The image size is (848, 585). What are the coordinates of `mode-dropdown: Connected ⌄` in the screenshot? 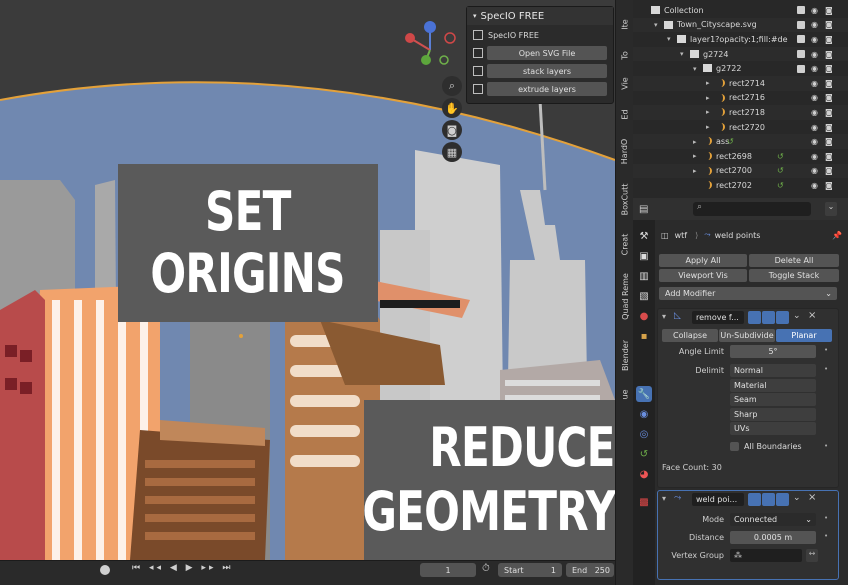 It's located at (773, 519).